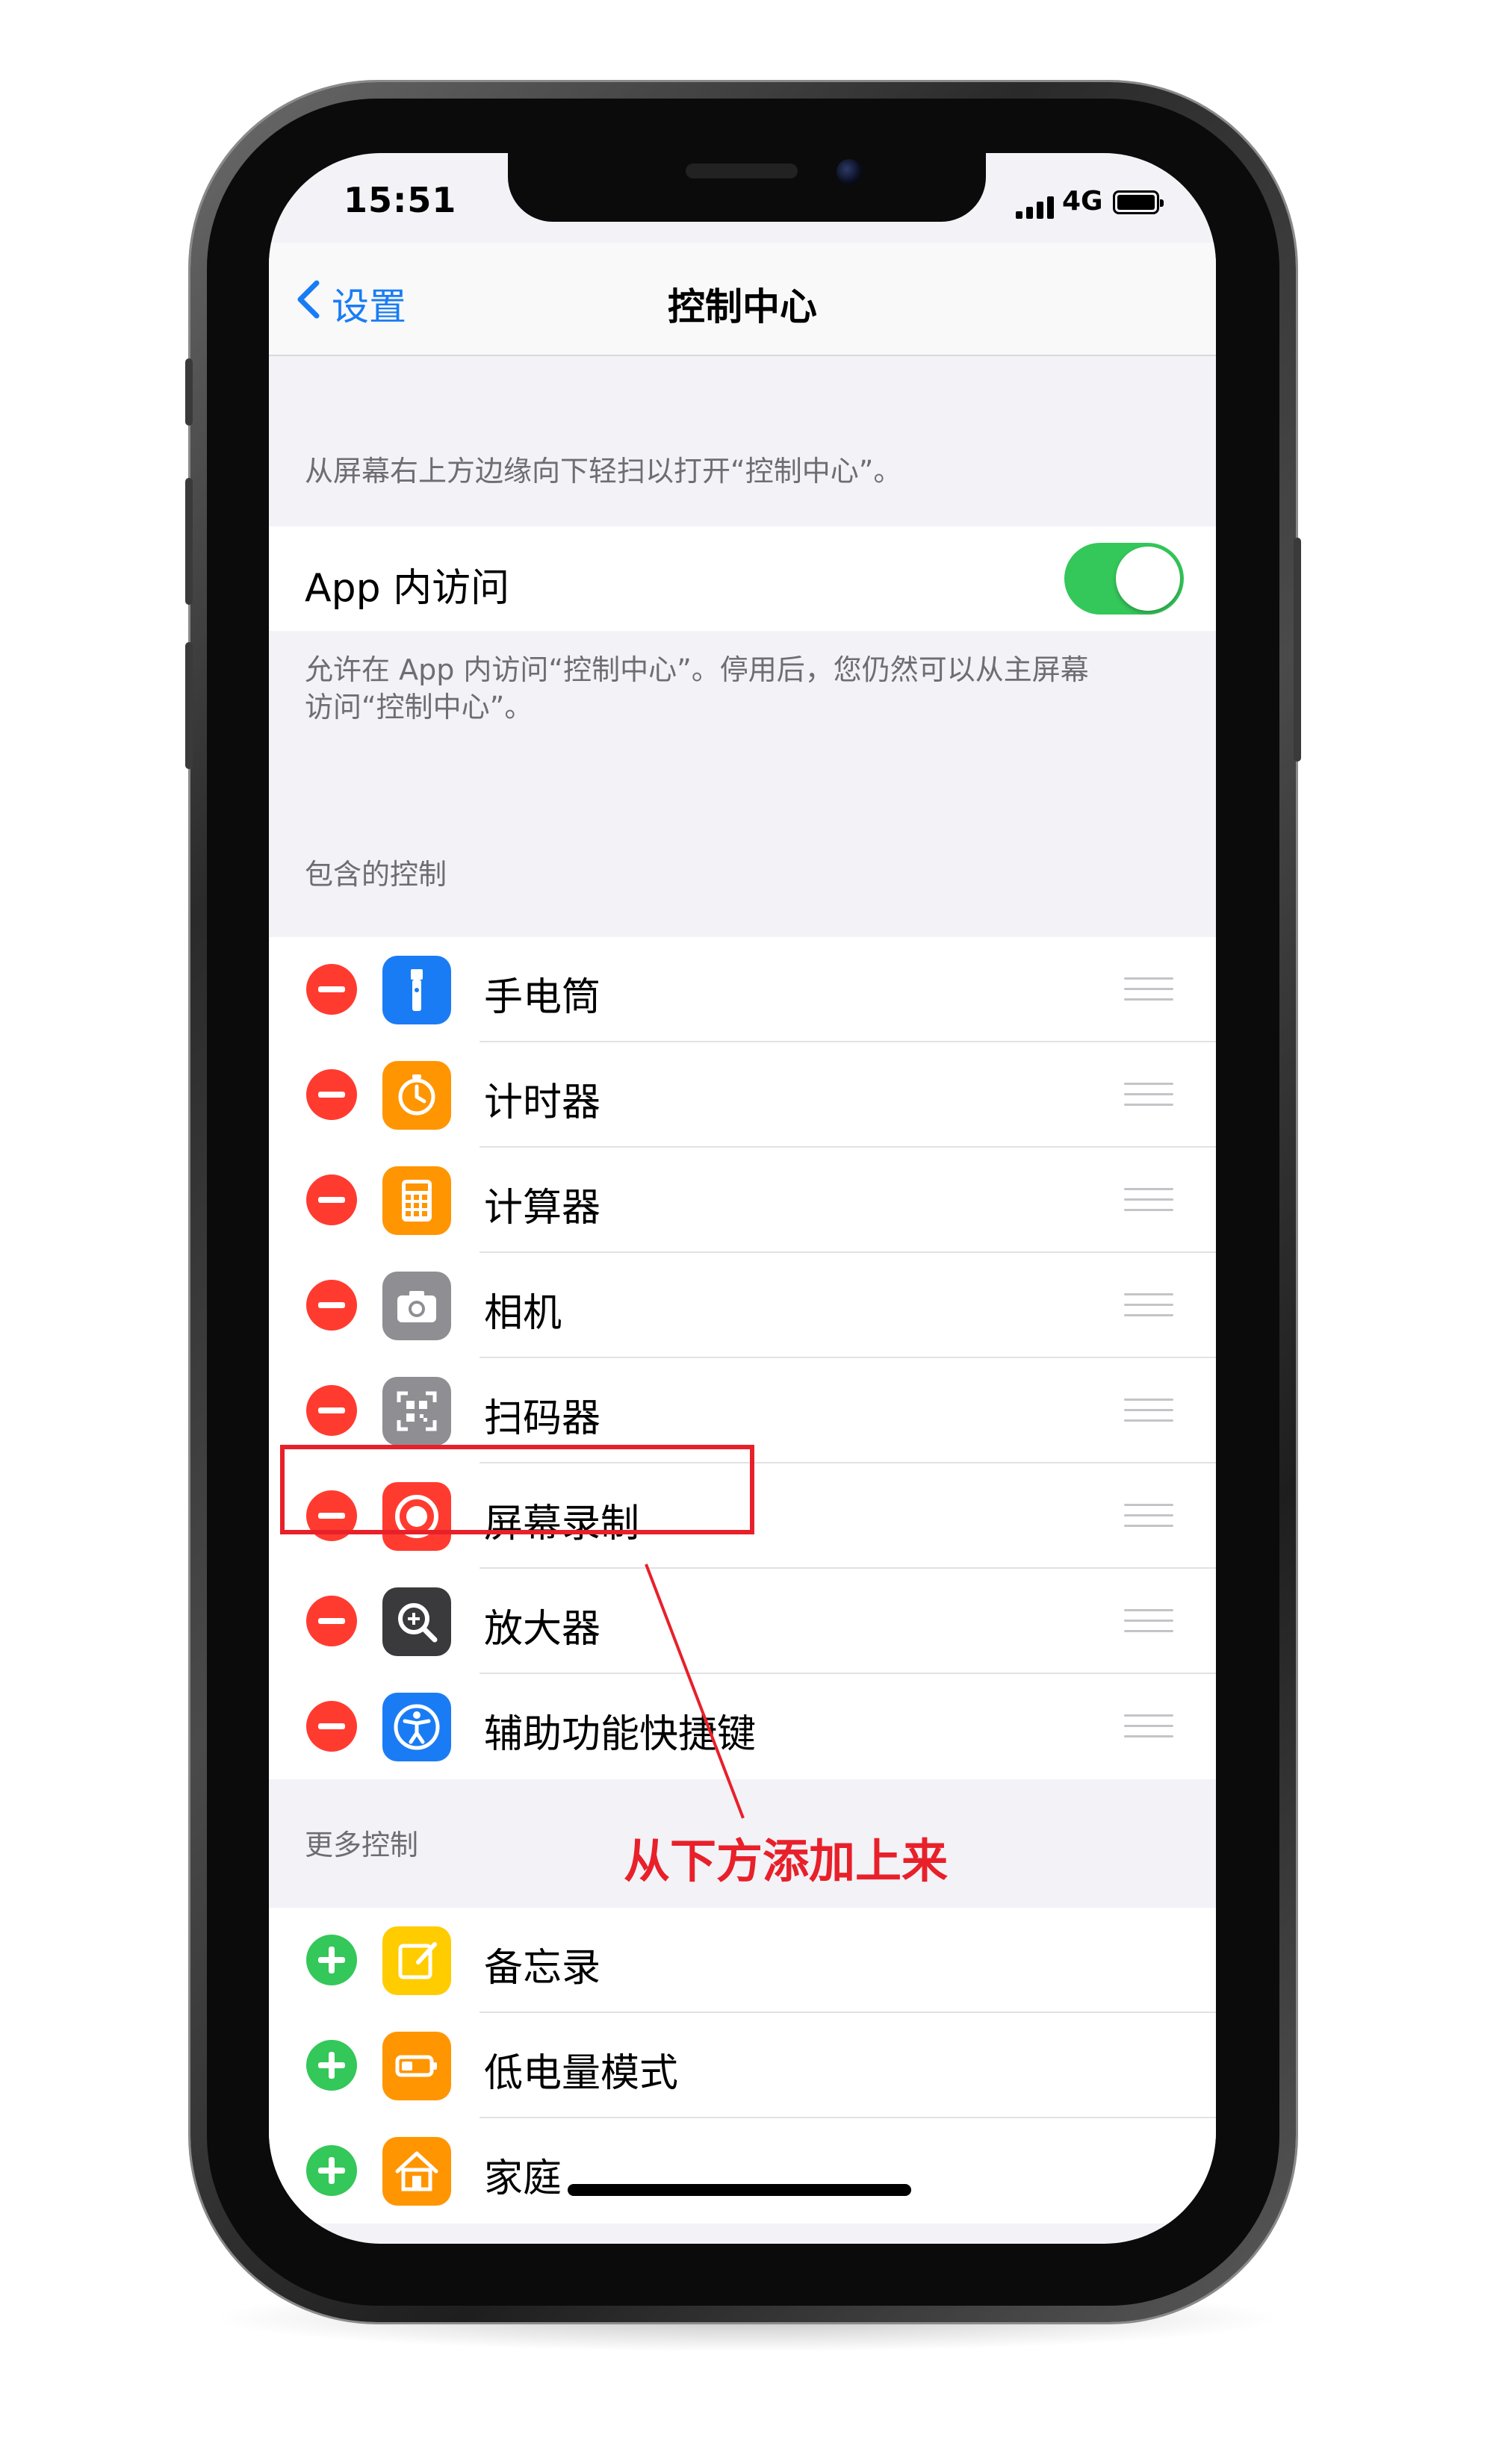 The width and height of the screenshot is (1499, 2464). Describe the element at coordinates (416, 1727) in the screenshot. I see `accessibility-icon` at that location.